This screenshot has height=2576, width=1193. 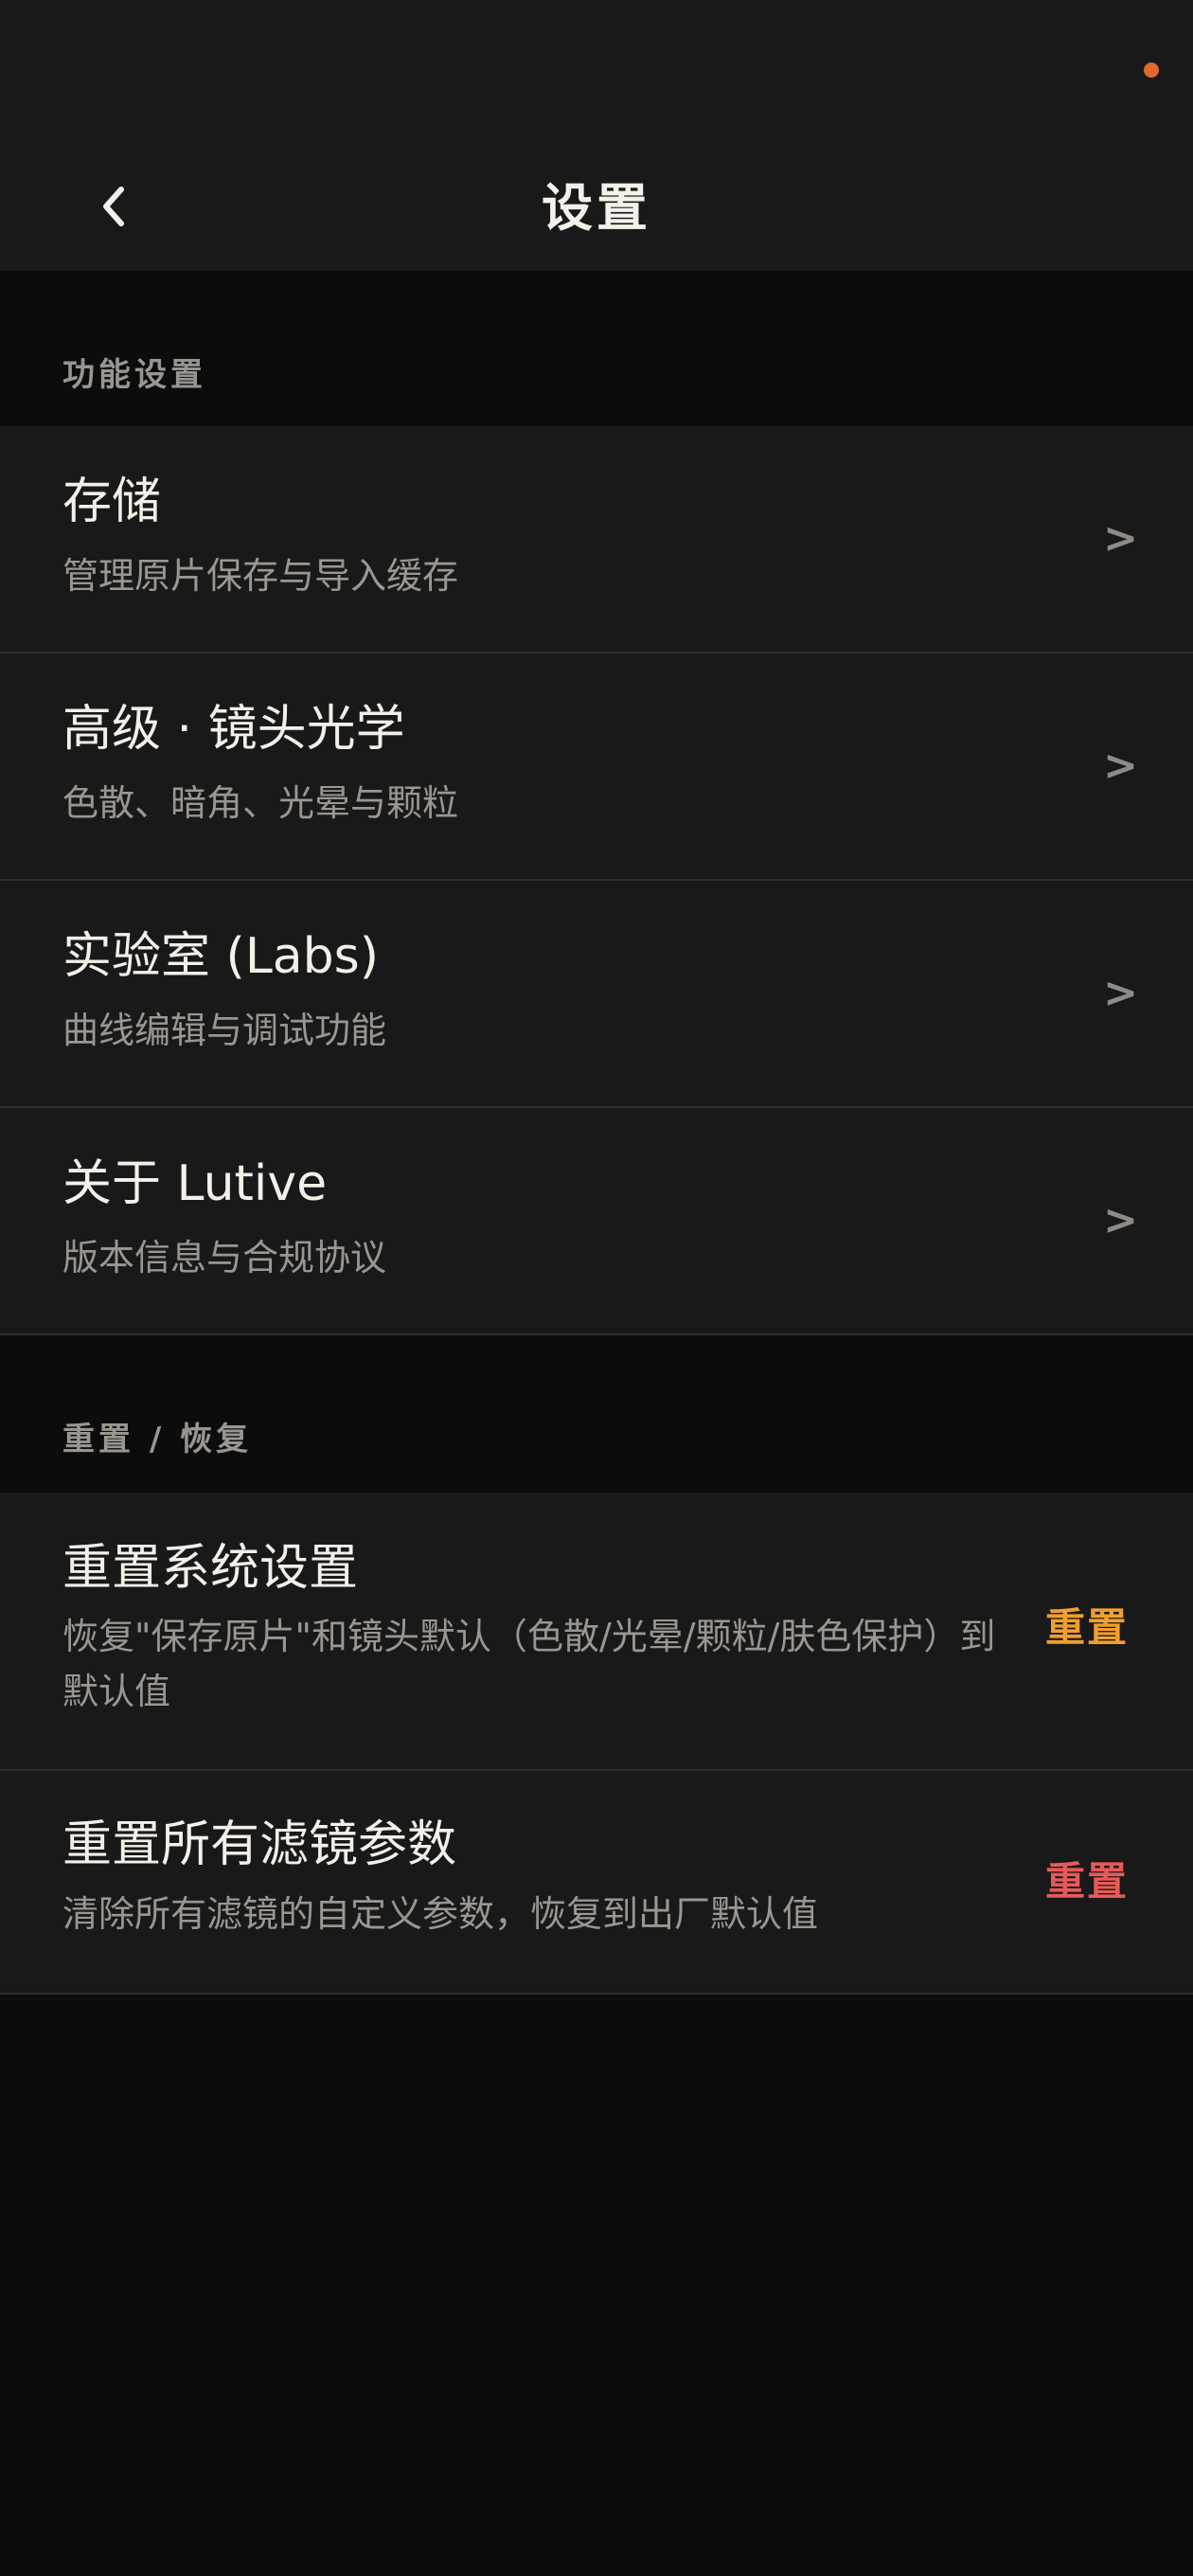 I want to click on settings-item-subtitle: 曲线编辑与调试功能, so click(x=224, y=1030).